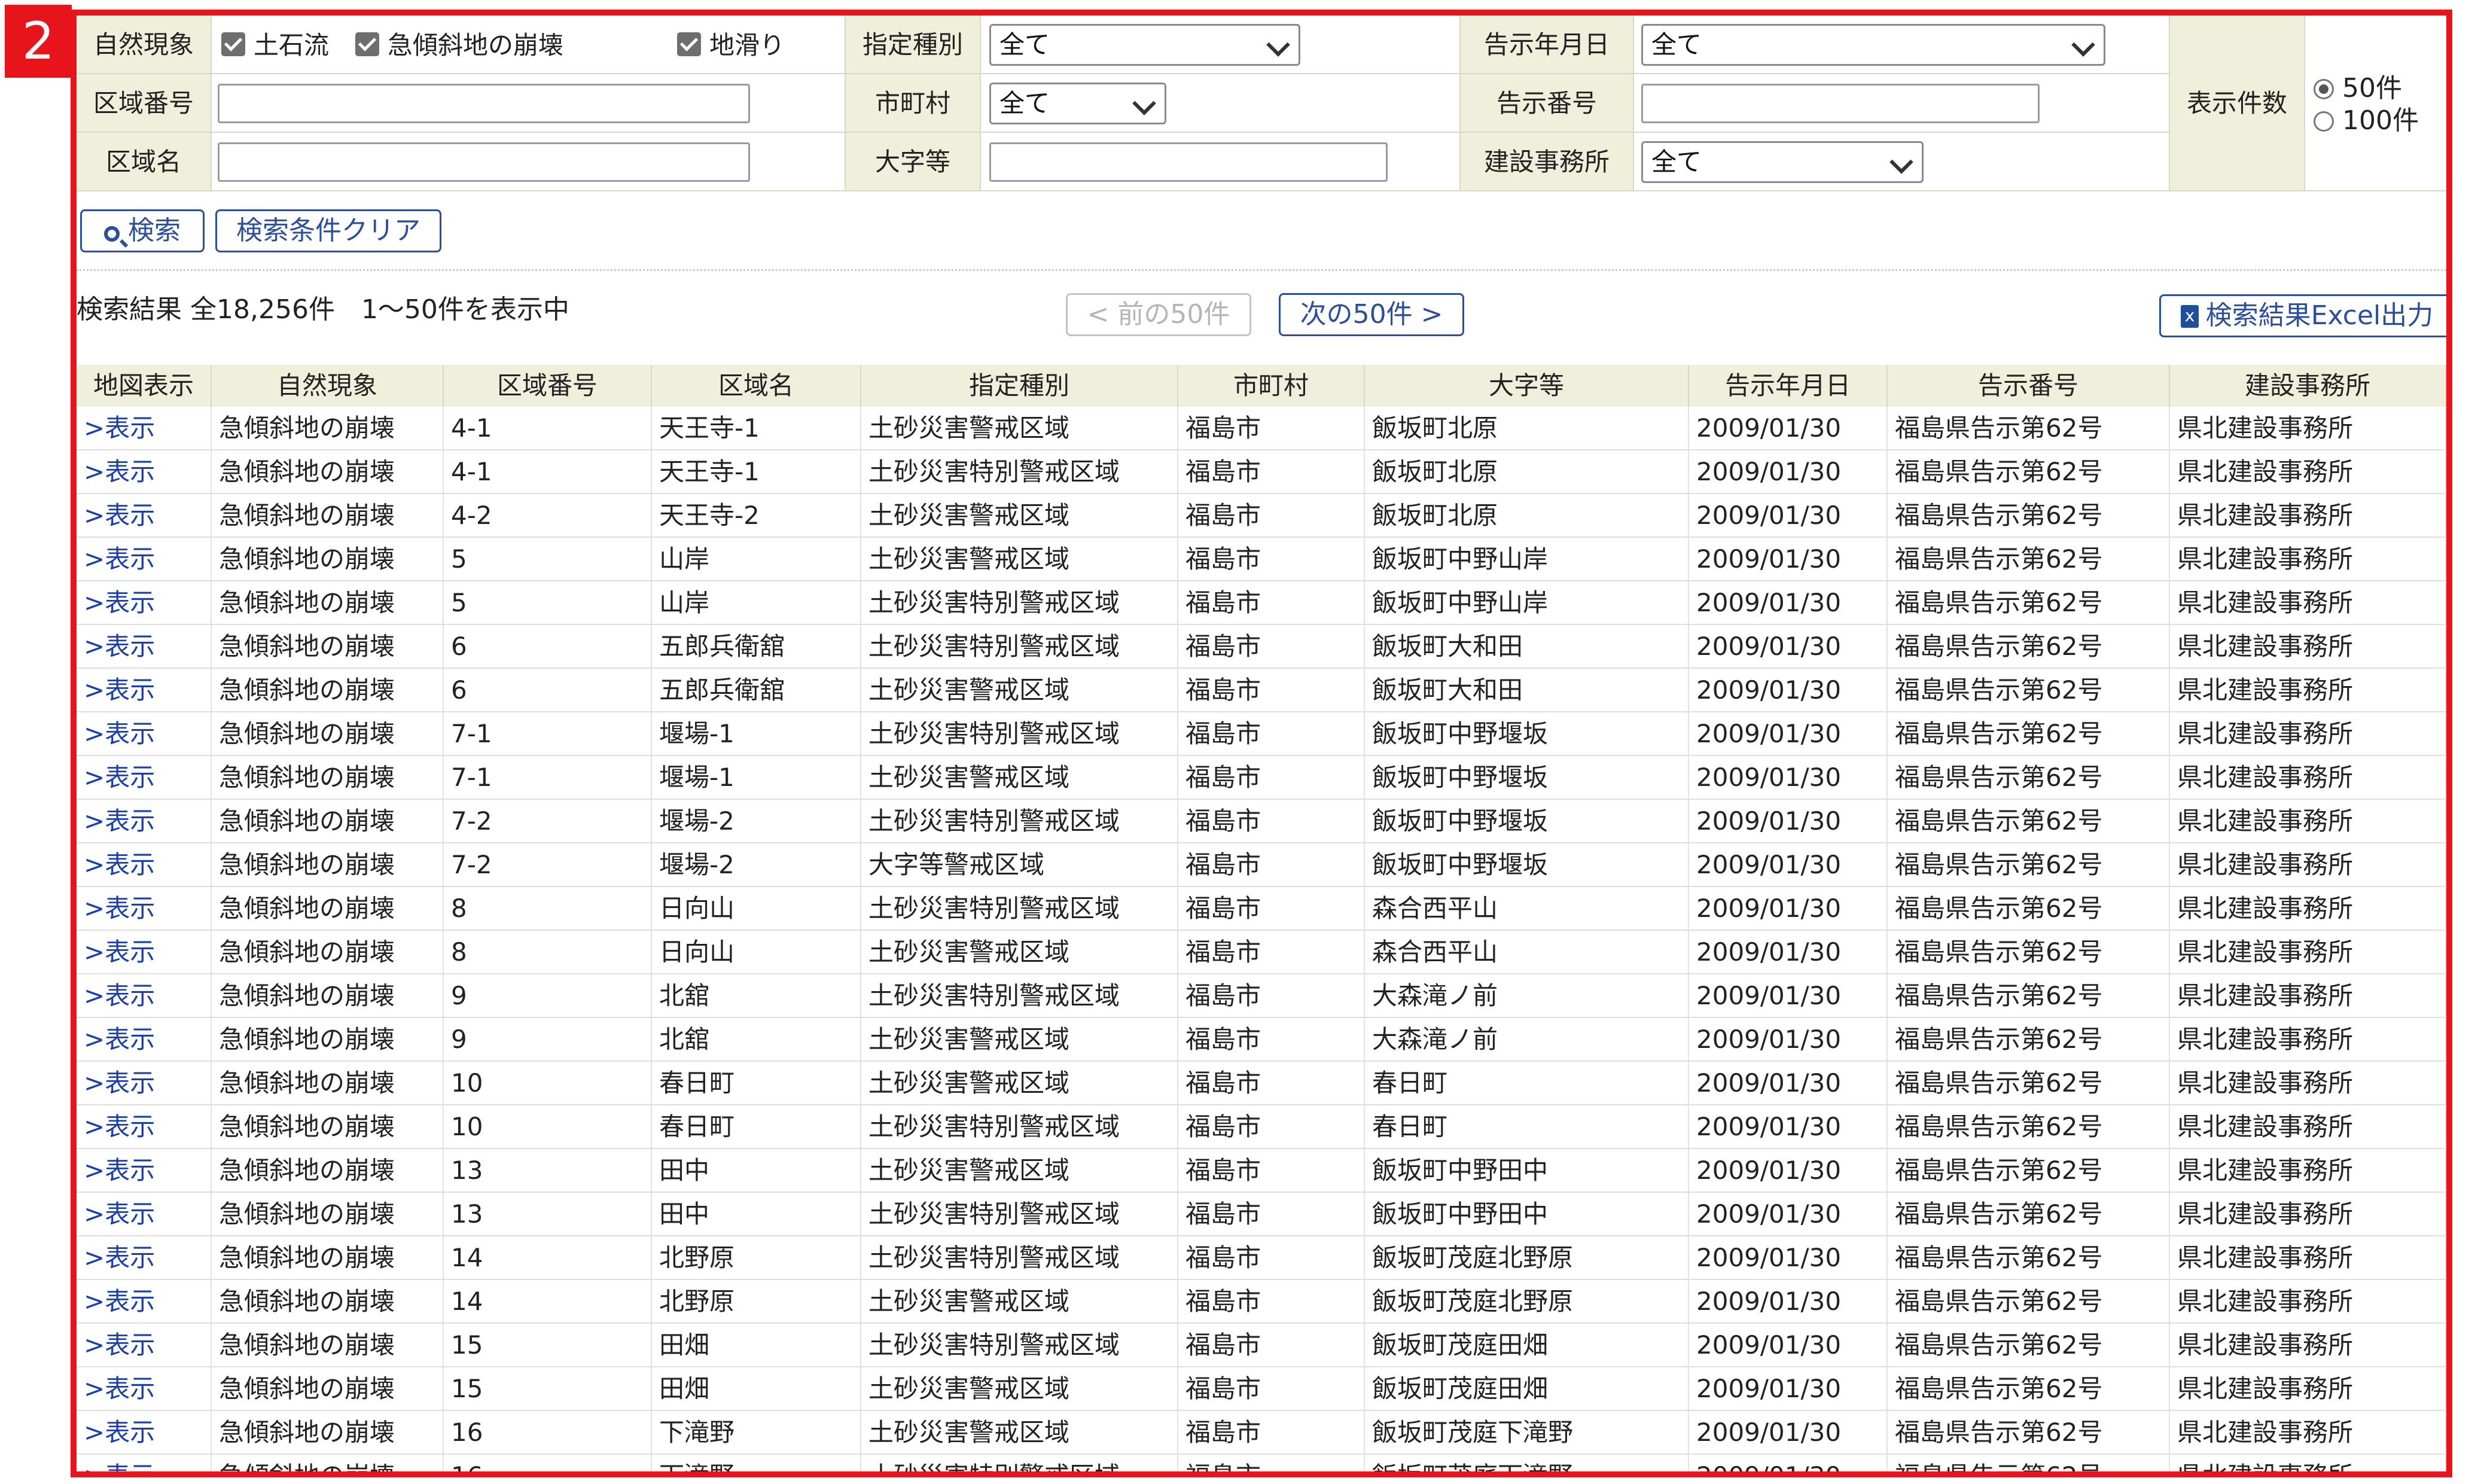  Describe the element at coordinates (756, 1083) in the screenshot. I see `cell-area-name: 春日町` at that location.